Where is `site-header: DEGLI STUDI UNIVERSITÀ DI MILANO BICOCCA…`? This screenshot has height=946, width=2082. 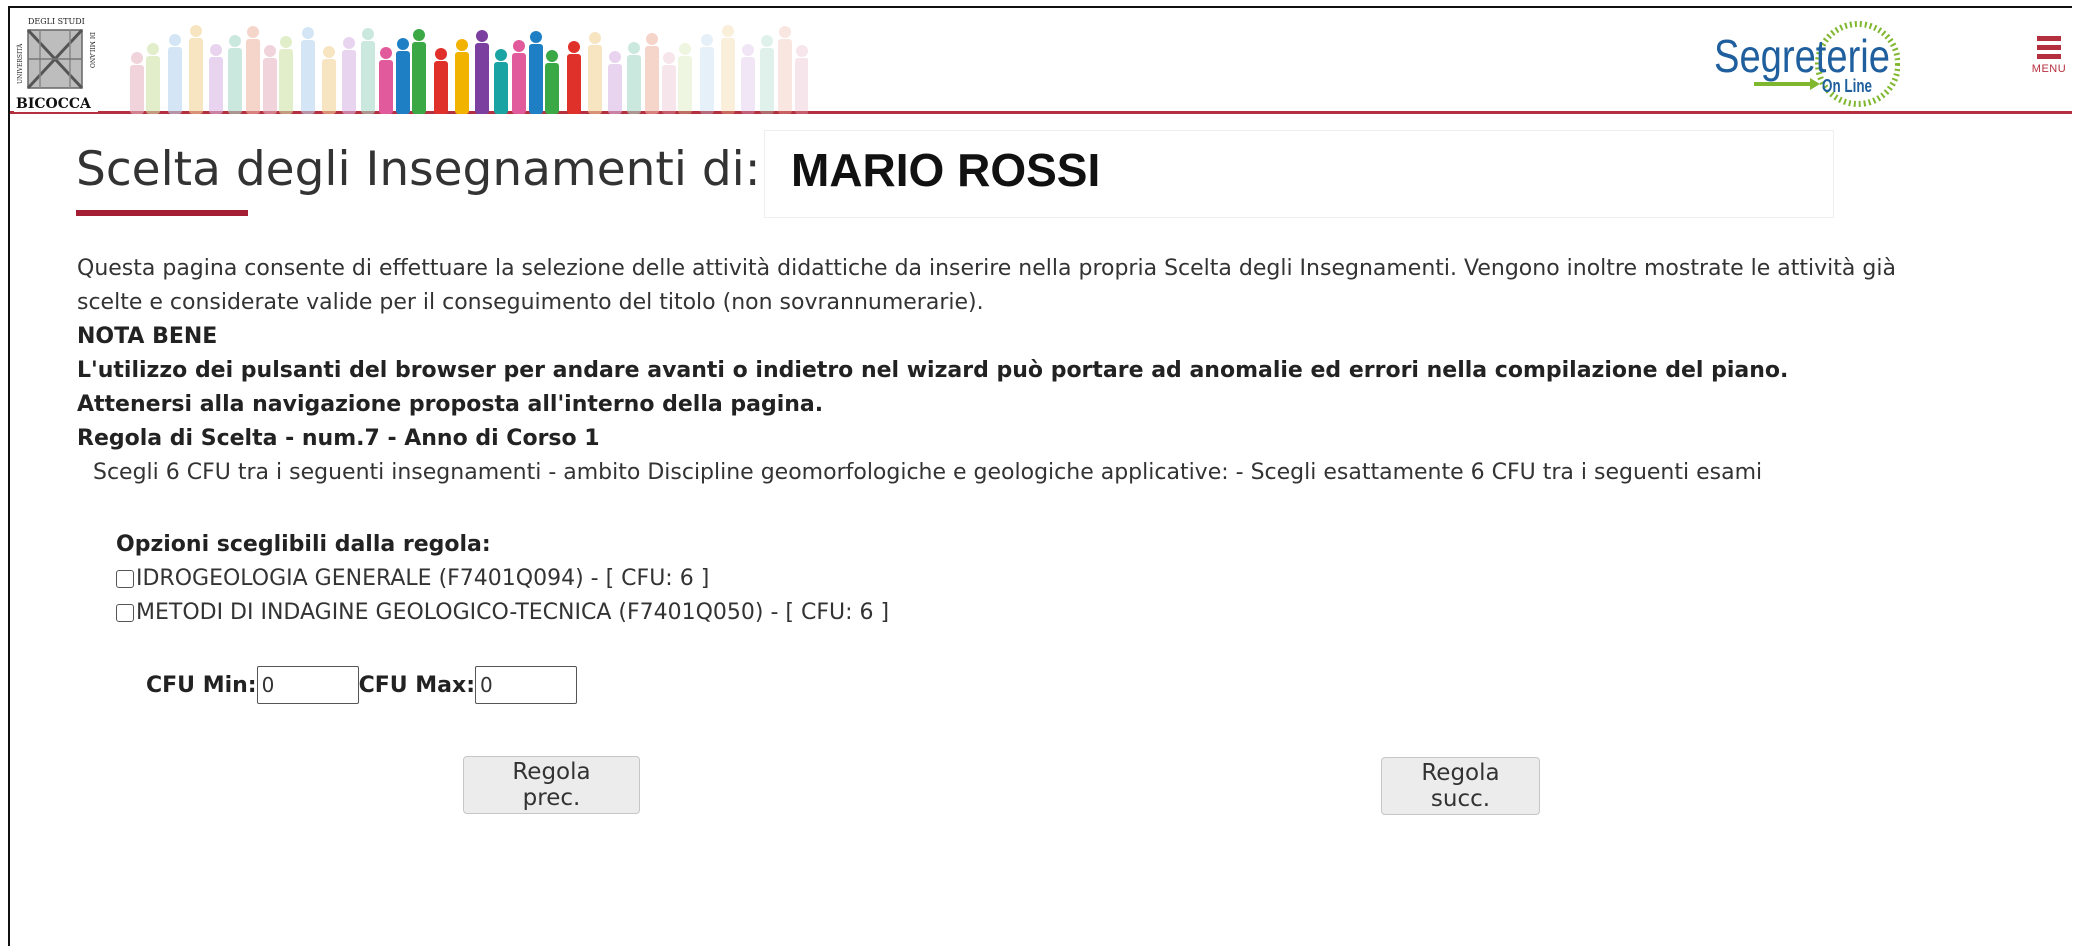 site-header: DEGLI STUDI UNIVERSITÀ DI MILANO BICOCCA… is located at coordinates (1041, 61).